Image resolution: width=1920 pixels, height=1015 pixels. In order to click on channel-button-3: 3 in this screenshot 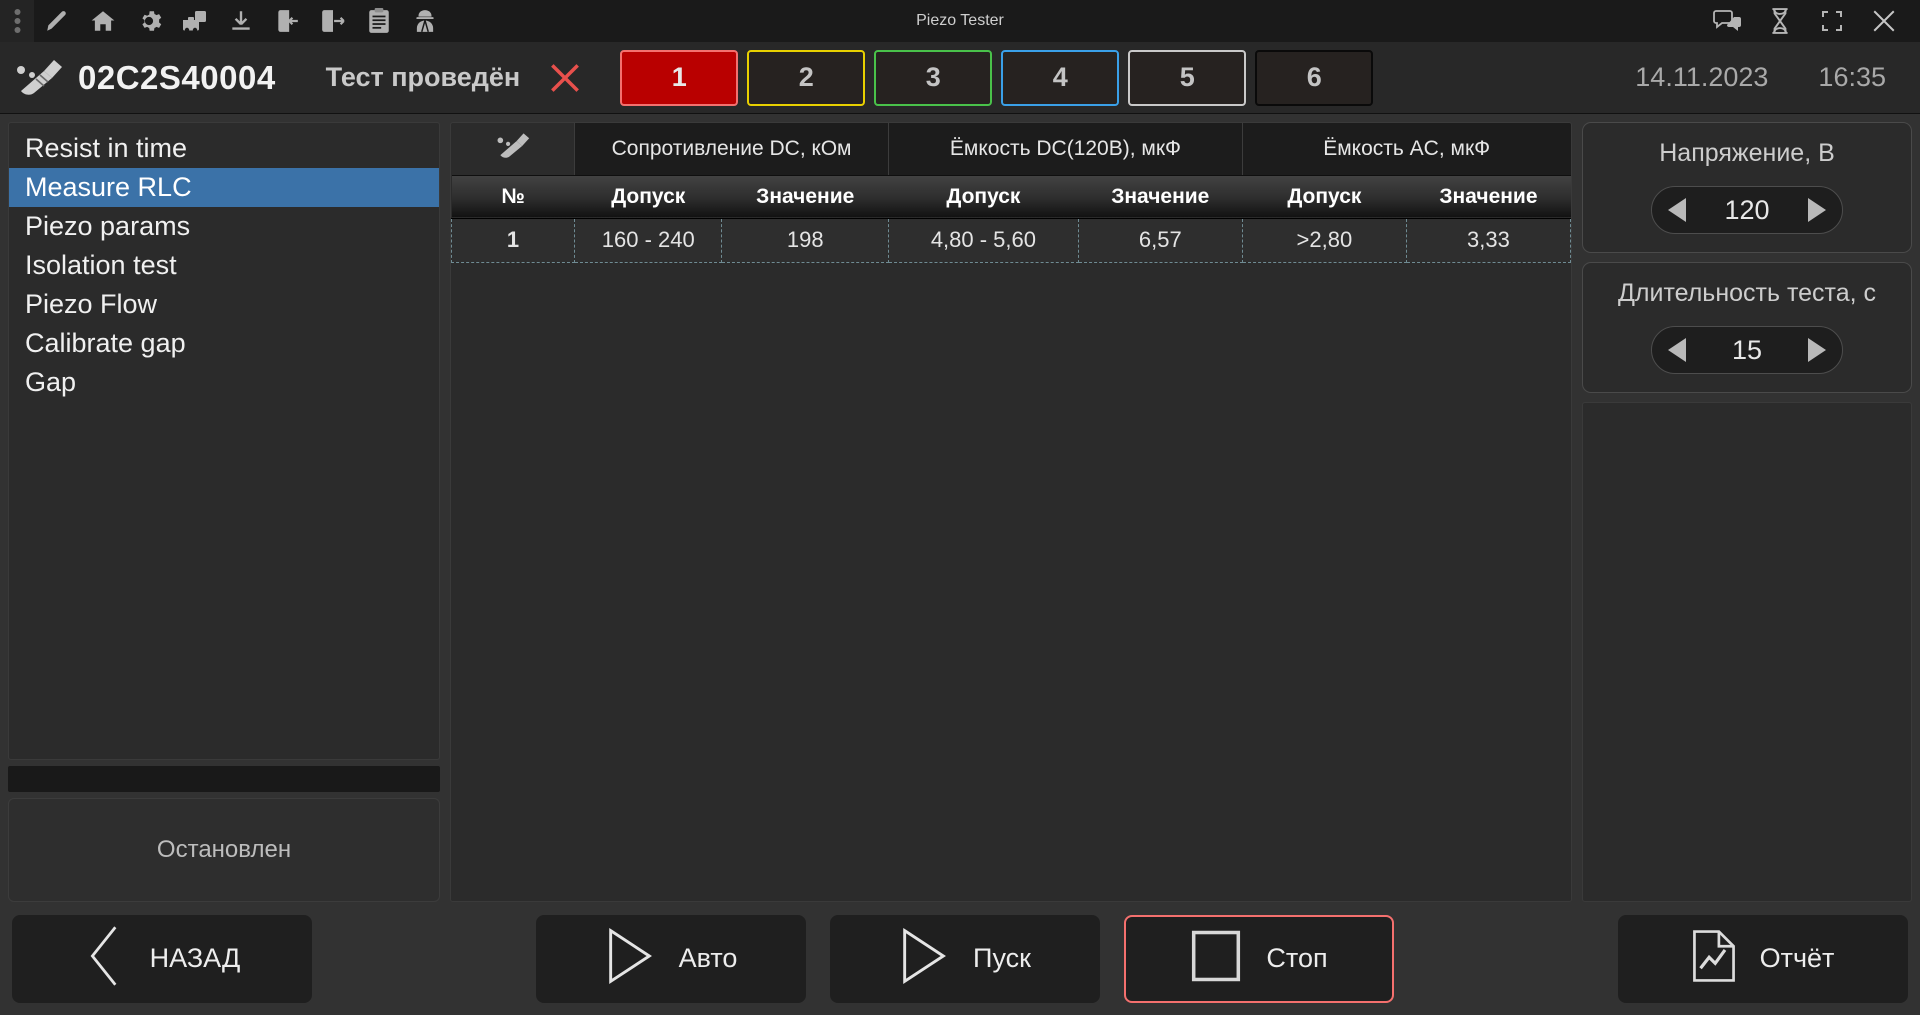, I will do `click(933, 77)`.